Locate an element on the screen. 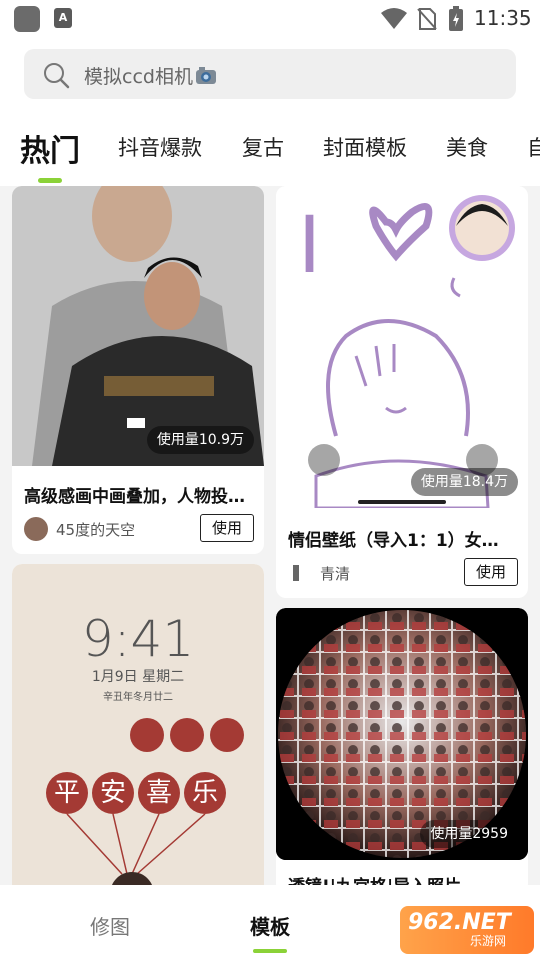  search-input: 模拟ccd相机 is located at coordinates (270, 74).